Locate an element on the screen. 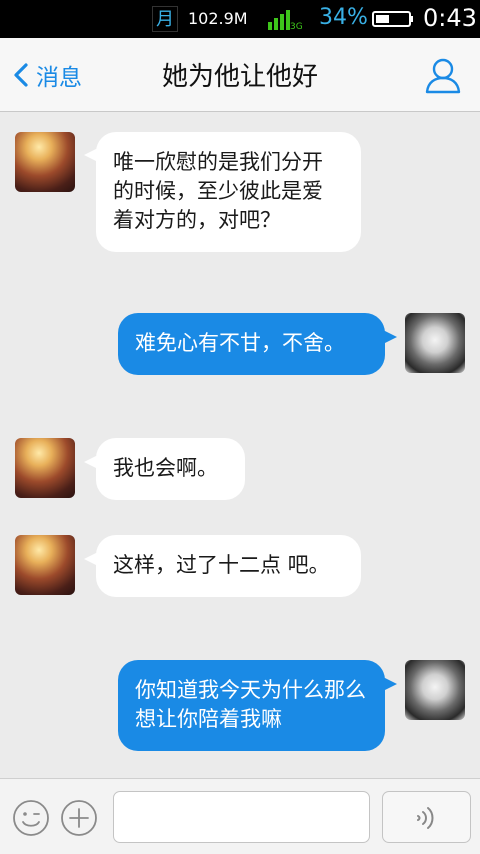 This screenshot has width=480, height=854. message-bubble-sent: 难免心有不甘，不舍。 is located at coordinates (251, 344).